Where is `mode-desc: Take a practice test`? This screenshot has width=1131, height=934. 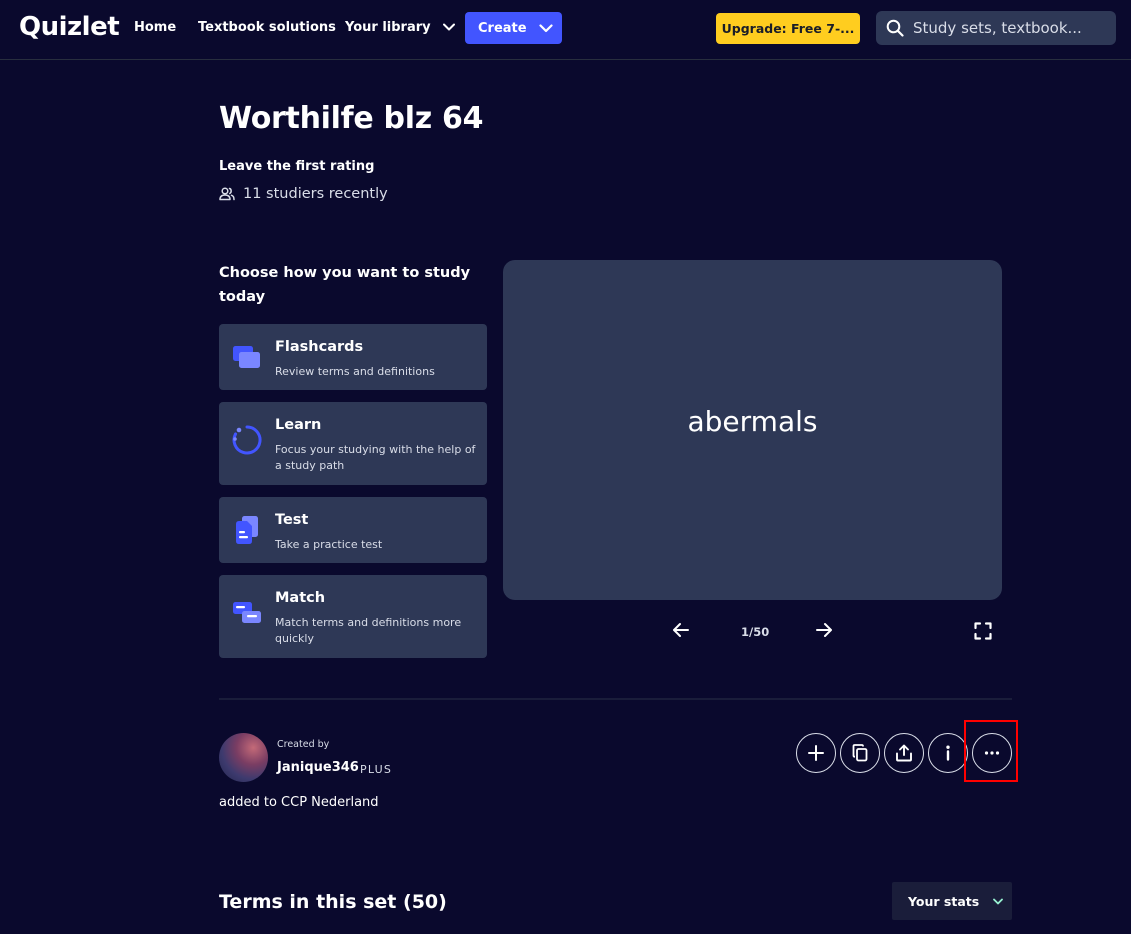 mode-desc: Take a practice test is located at coordinates (329, 544).